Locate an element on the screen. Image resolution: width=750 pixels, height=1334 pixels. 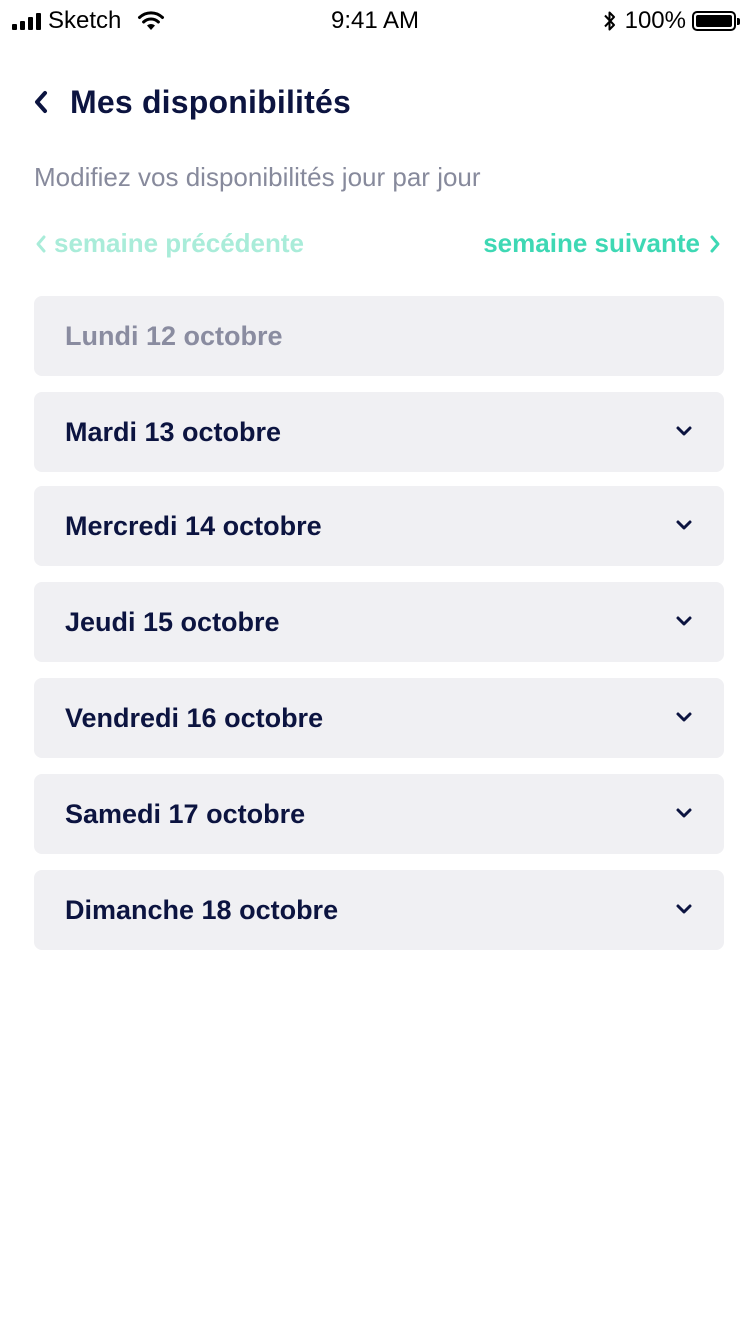
day-row-saturday: Samedi 17 octobre is located at coordinates (379, 814).